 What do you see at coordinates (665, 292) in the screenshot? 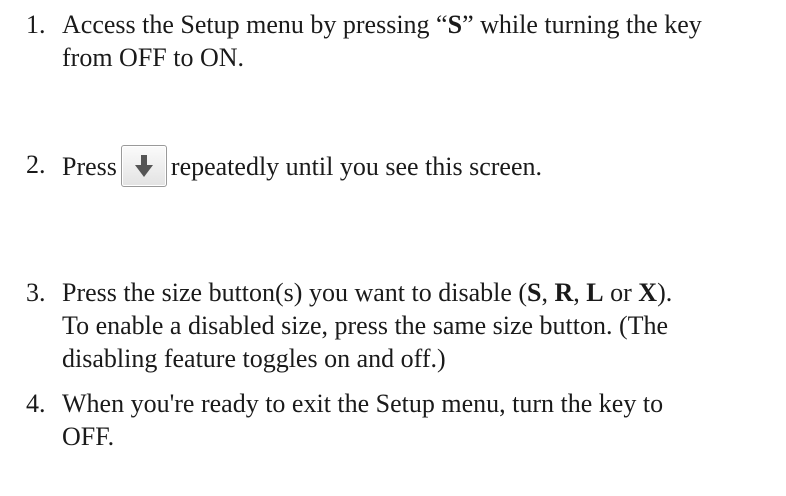
I see `text-segment: ).` at bounding box center [665, 292].